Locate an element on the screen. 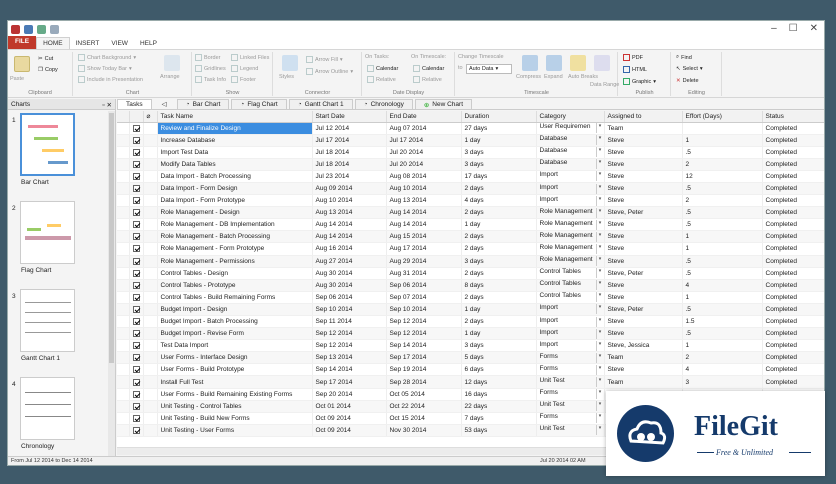  task-name-cell: Control Tables - Prototype is located at coordinates (235, 285).